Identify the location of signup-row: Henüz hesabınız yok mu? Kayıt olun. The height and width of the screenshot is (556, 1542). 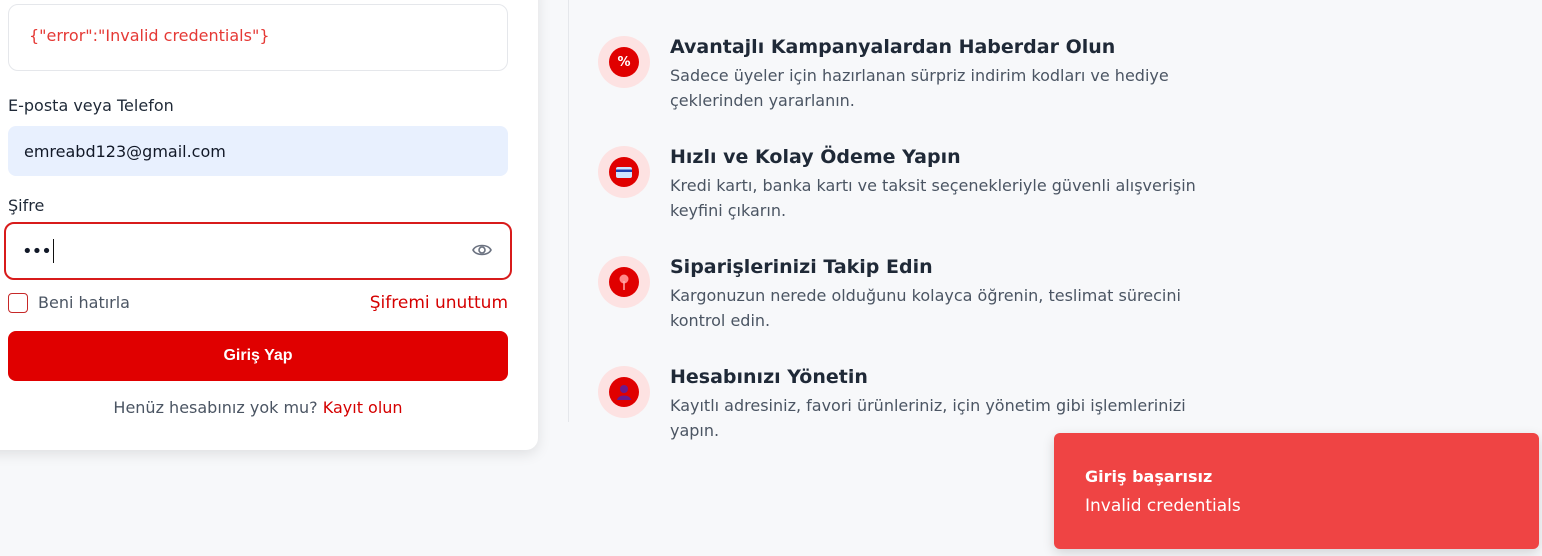
(258, 407).